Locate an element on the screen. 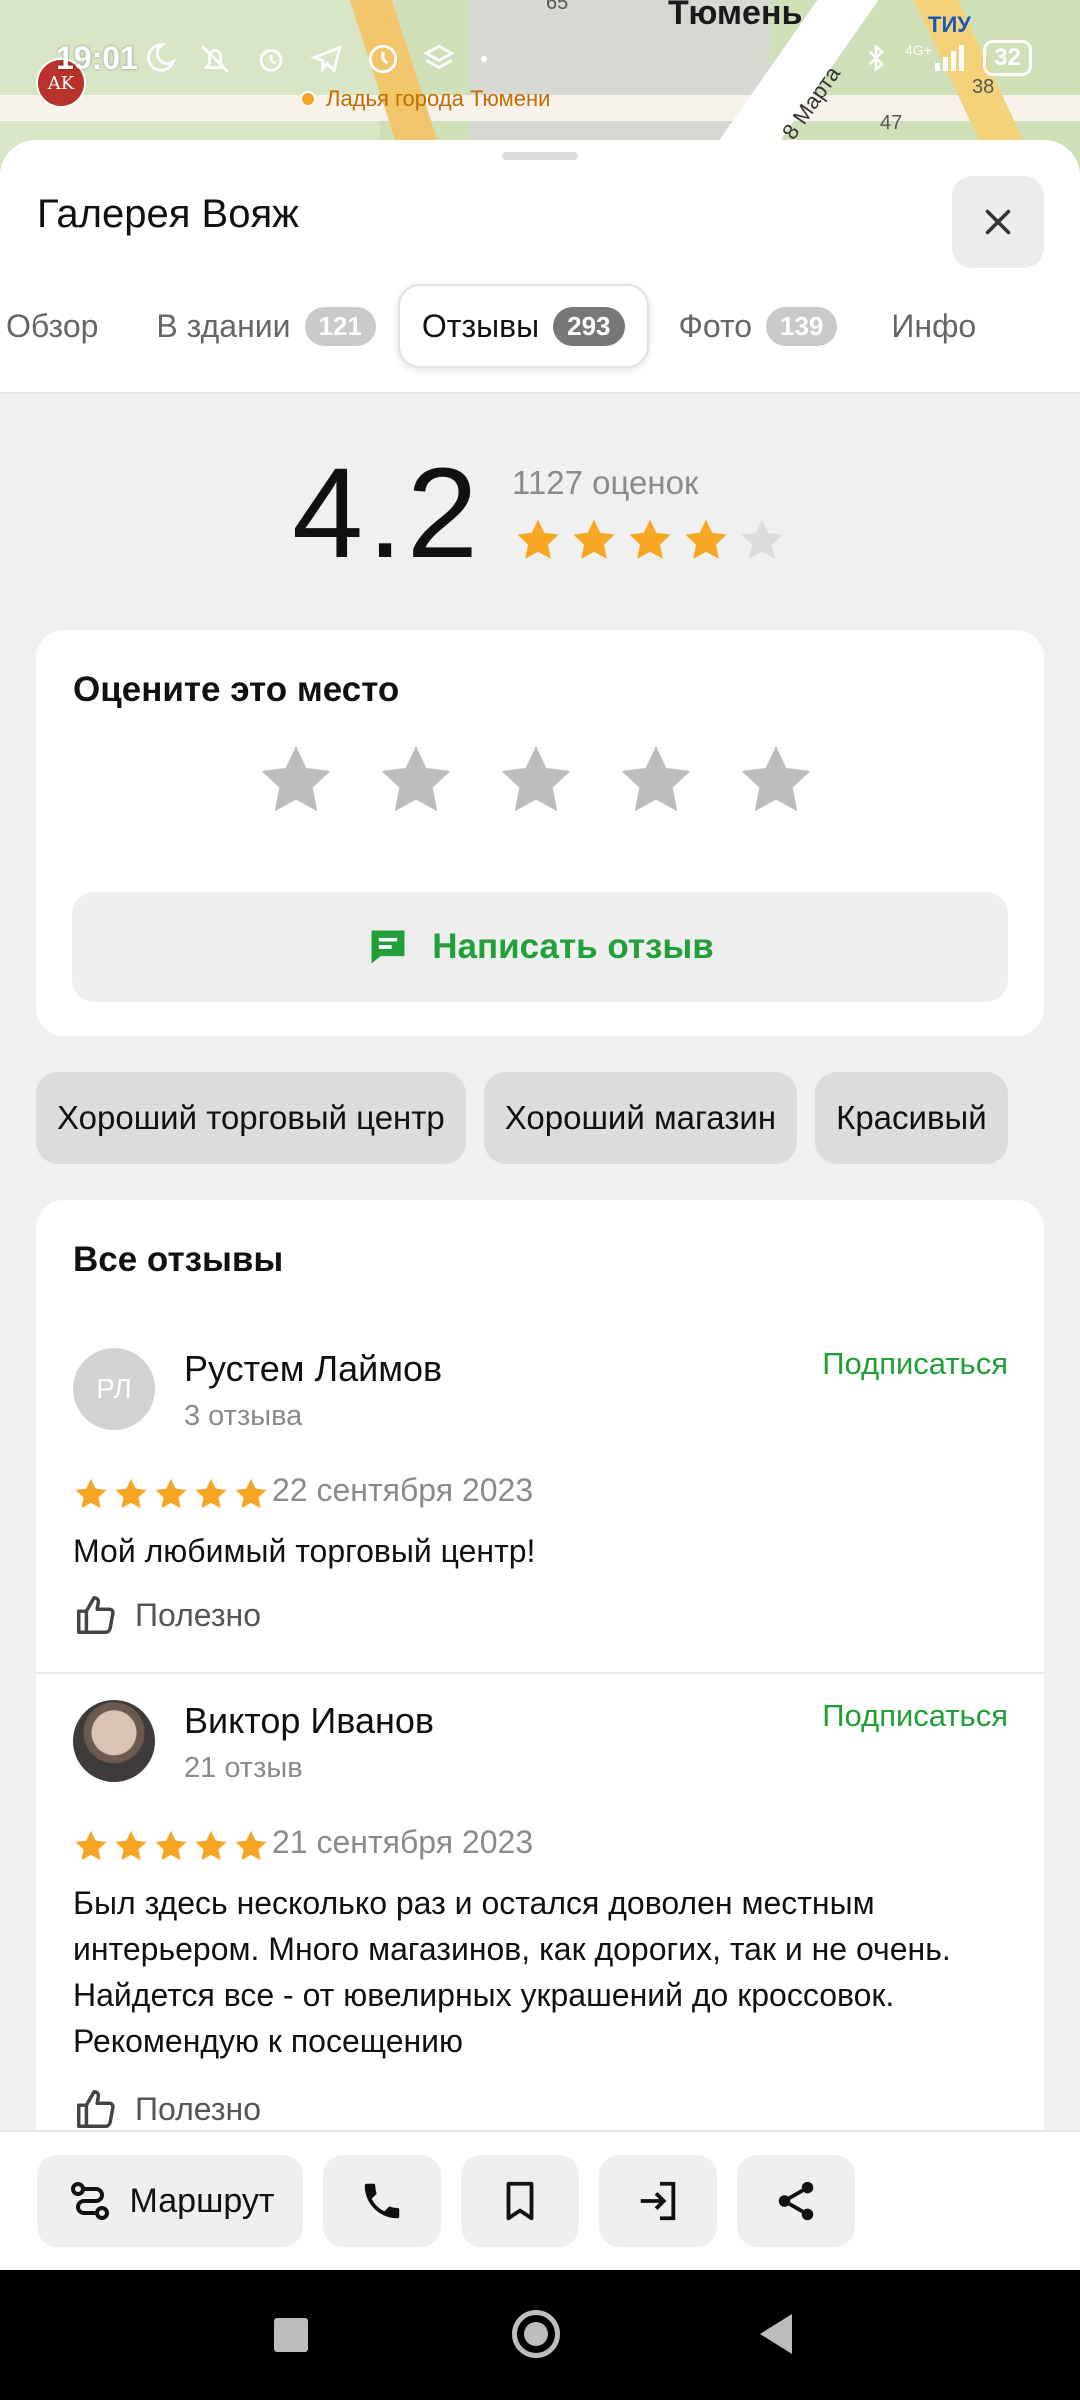  more-notifications-icon is located at coordinates (484, 59).